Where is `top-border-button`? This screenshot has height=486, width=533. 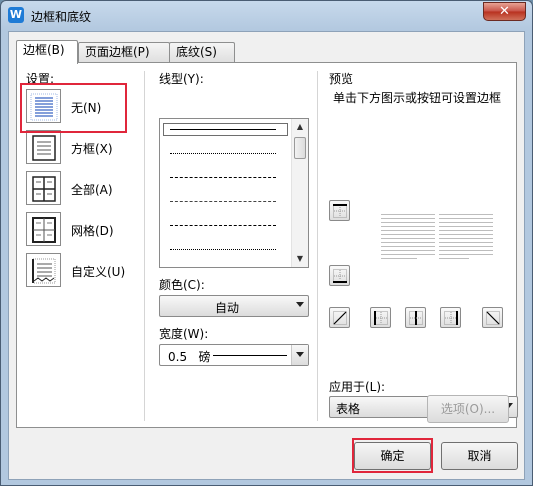
top-border-button is located at coordinates (339, 210).